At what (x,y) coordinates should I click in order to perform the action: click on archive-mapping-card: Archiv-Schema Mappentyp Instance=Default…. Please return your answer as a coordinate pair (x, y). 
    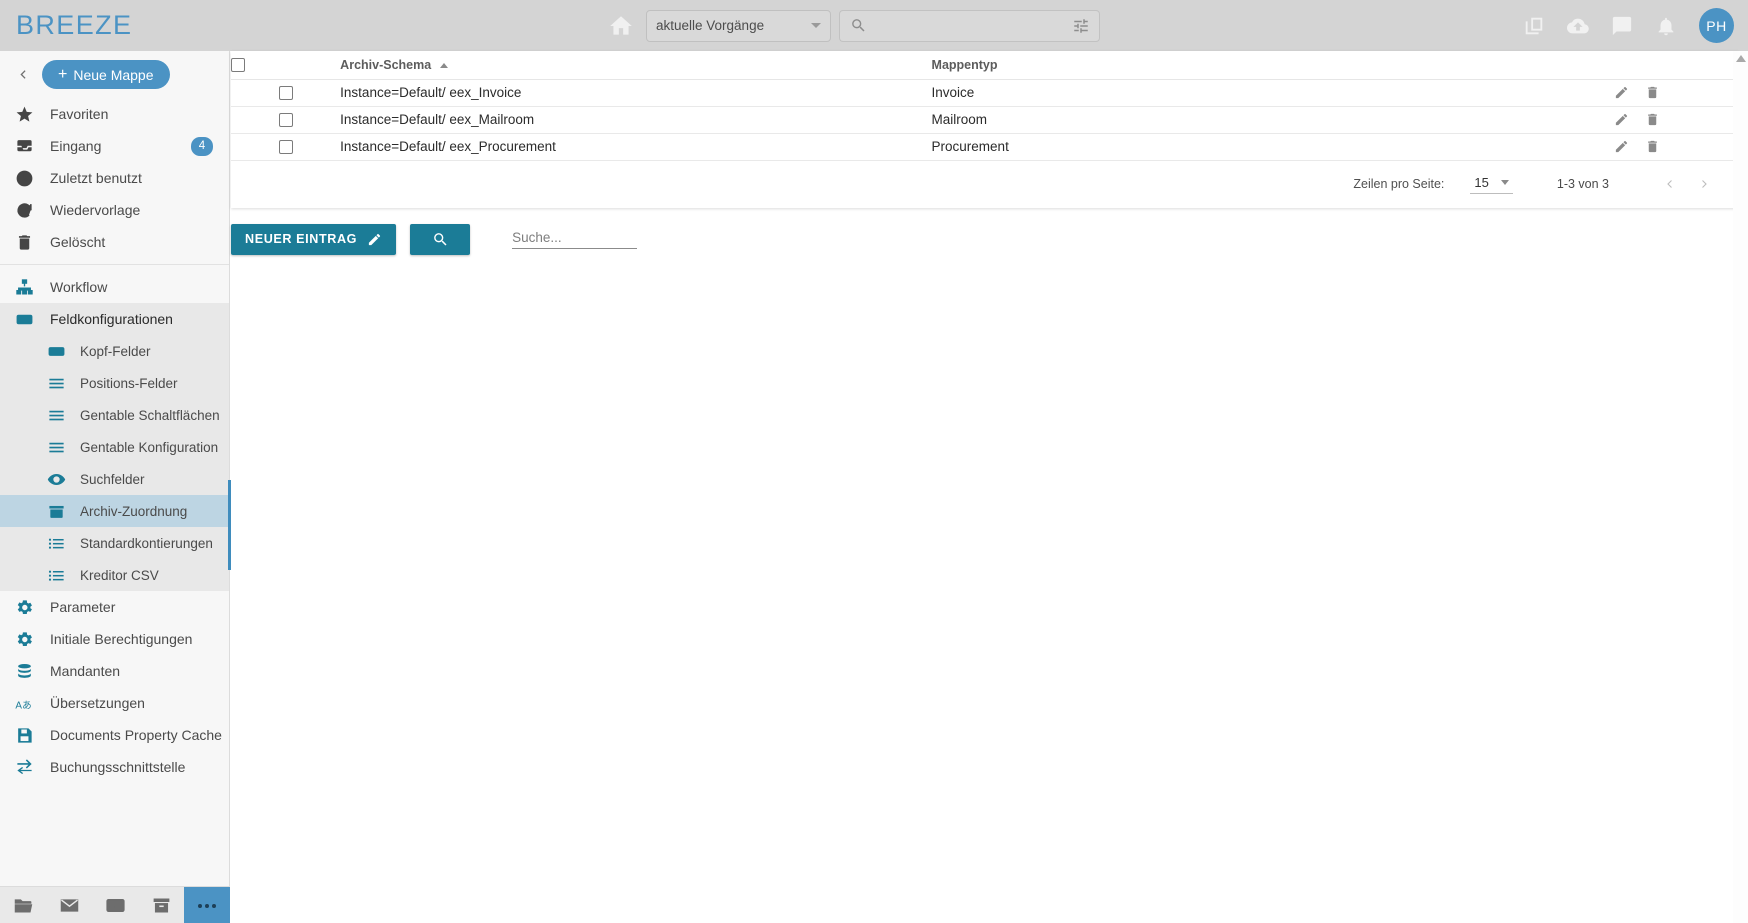
    Looking at the image, I should click on (985, 129).